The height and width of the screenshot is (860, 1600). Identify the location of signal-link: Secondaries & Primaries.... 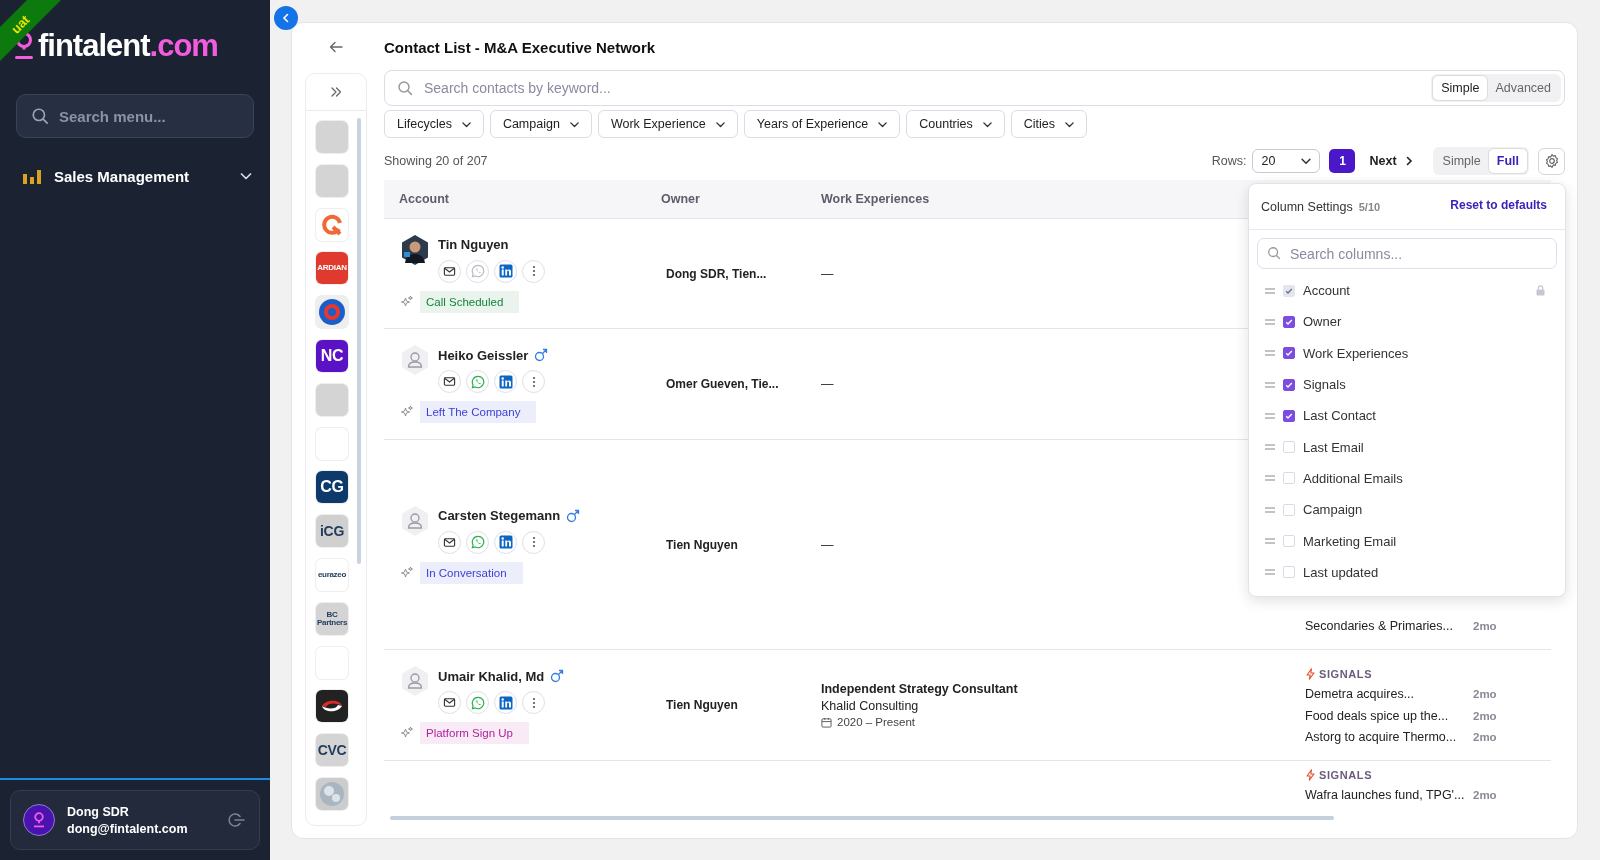
(1389, 626).